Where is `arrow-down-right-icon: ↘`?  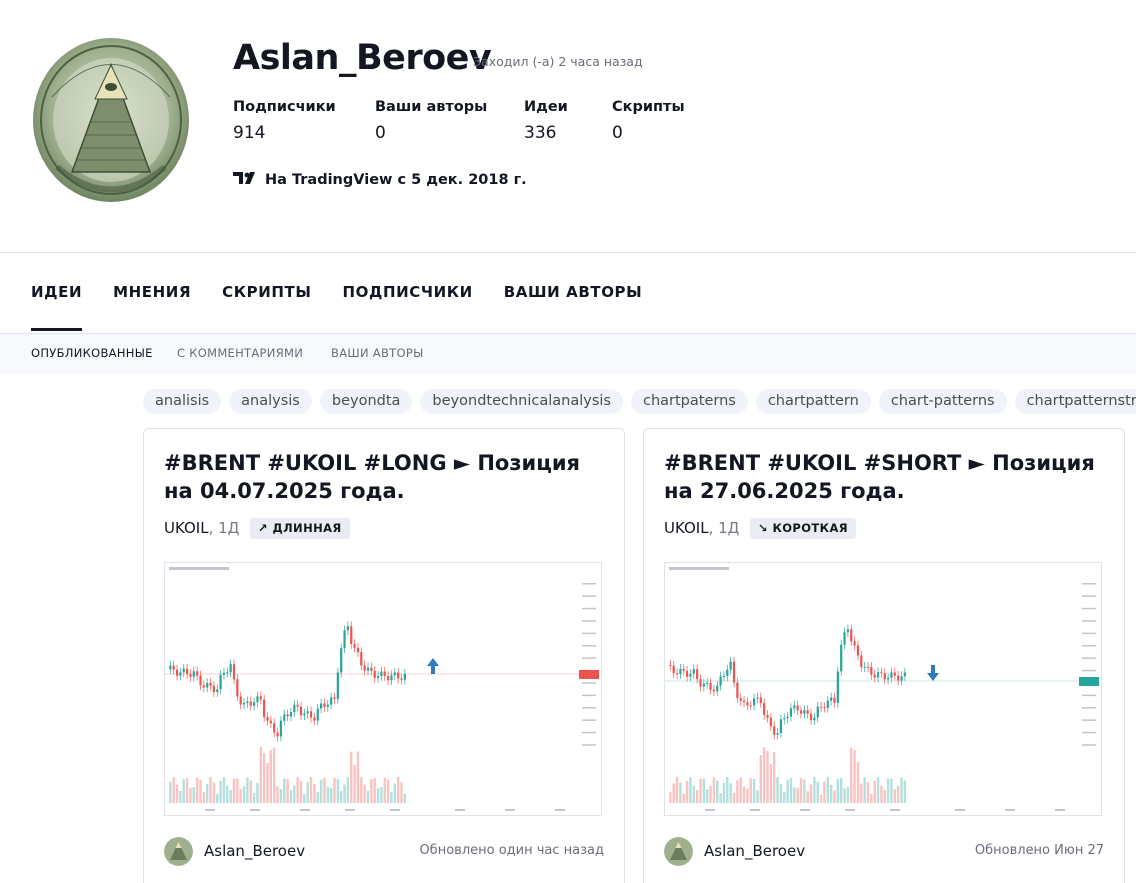
arrow-down-right-icon: ↘ is located at coordinates (763, 528).